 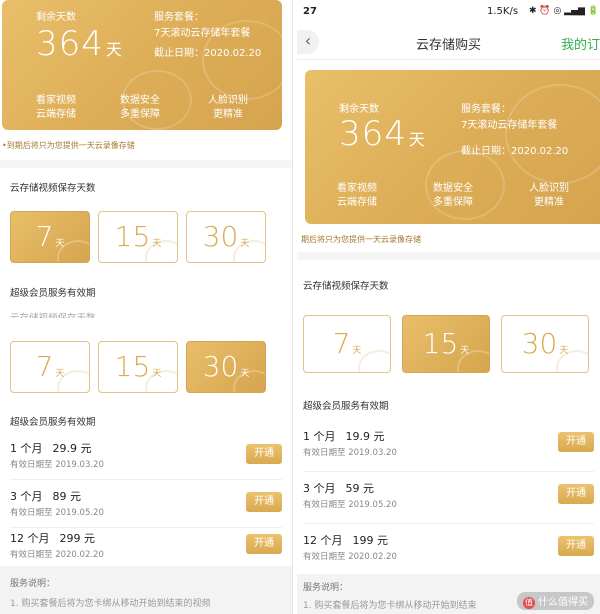 What do you see at coordinates (361, 239) in the screenshot?
I see `expiry-notice: 期后将只为您提供一天云录像存储` at bounding box center [361, 239].